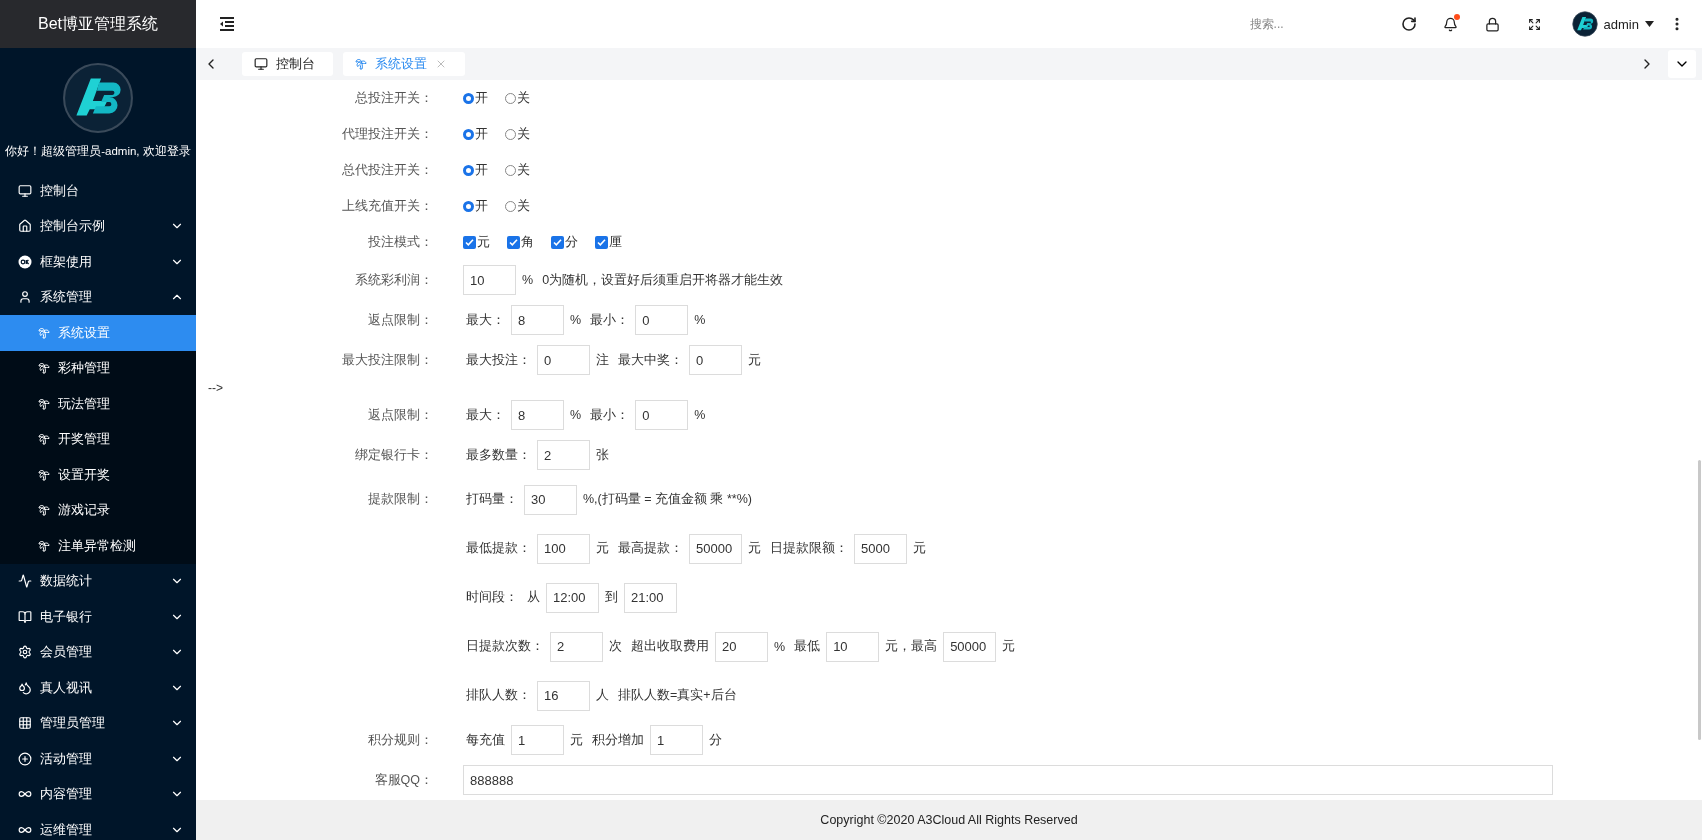 The width and height of the screenshot is (1702, 840). I want to click on field-label: 最大投注限制：, so click(387, 360).